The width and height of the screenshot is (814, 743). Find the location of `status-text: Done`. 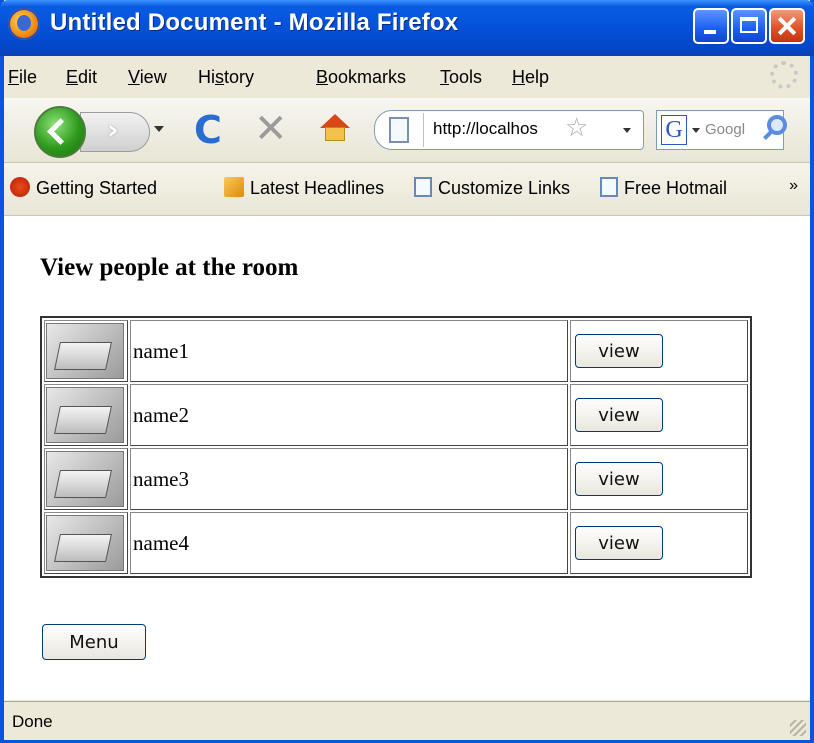

status-text: Done is located at coordinates (32, 721).